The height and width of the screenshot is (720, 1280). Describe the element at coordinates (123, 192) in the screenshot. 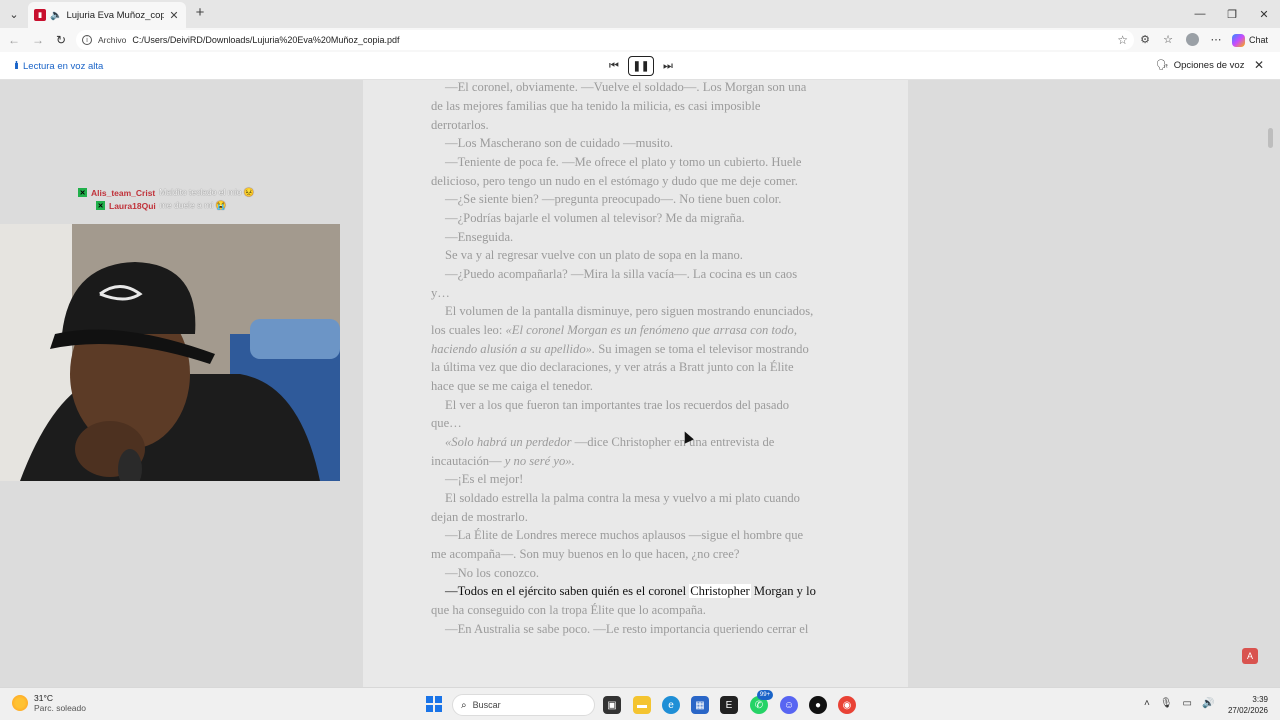

I see `chat-user: Alis_team_Crist` at that location.